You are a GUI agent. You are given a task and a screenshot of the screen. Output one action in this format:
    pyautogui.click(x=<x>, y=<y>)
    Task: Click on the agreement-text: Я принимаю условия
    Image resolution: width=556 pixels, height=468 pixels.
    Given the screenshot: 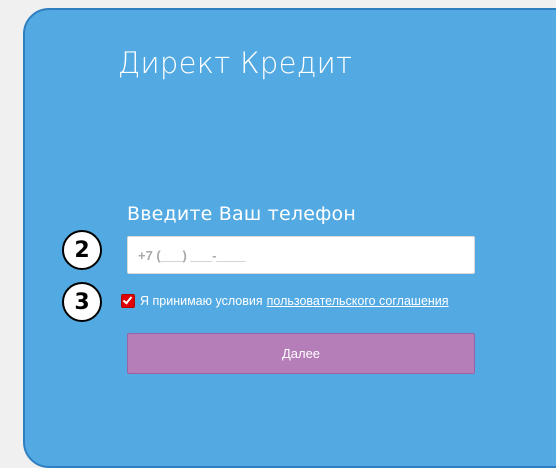 What is the action you would take?
    pyautogui.click(x=201, y=301)
    